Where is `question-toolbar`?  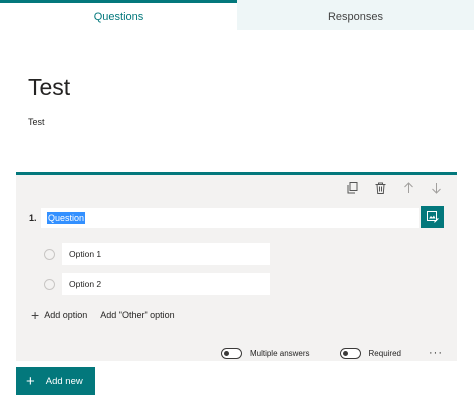 question-toolbar is located at coordinates (394, 188).